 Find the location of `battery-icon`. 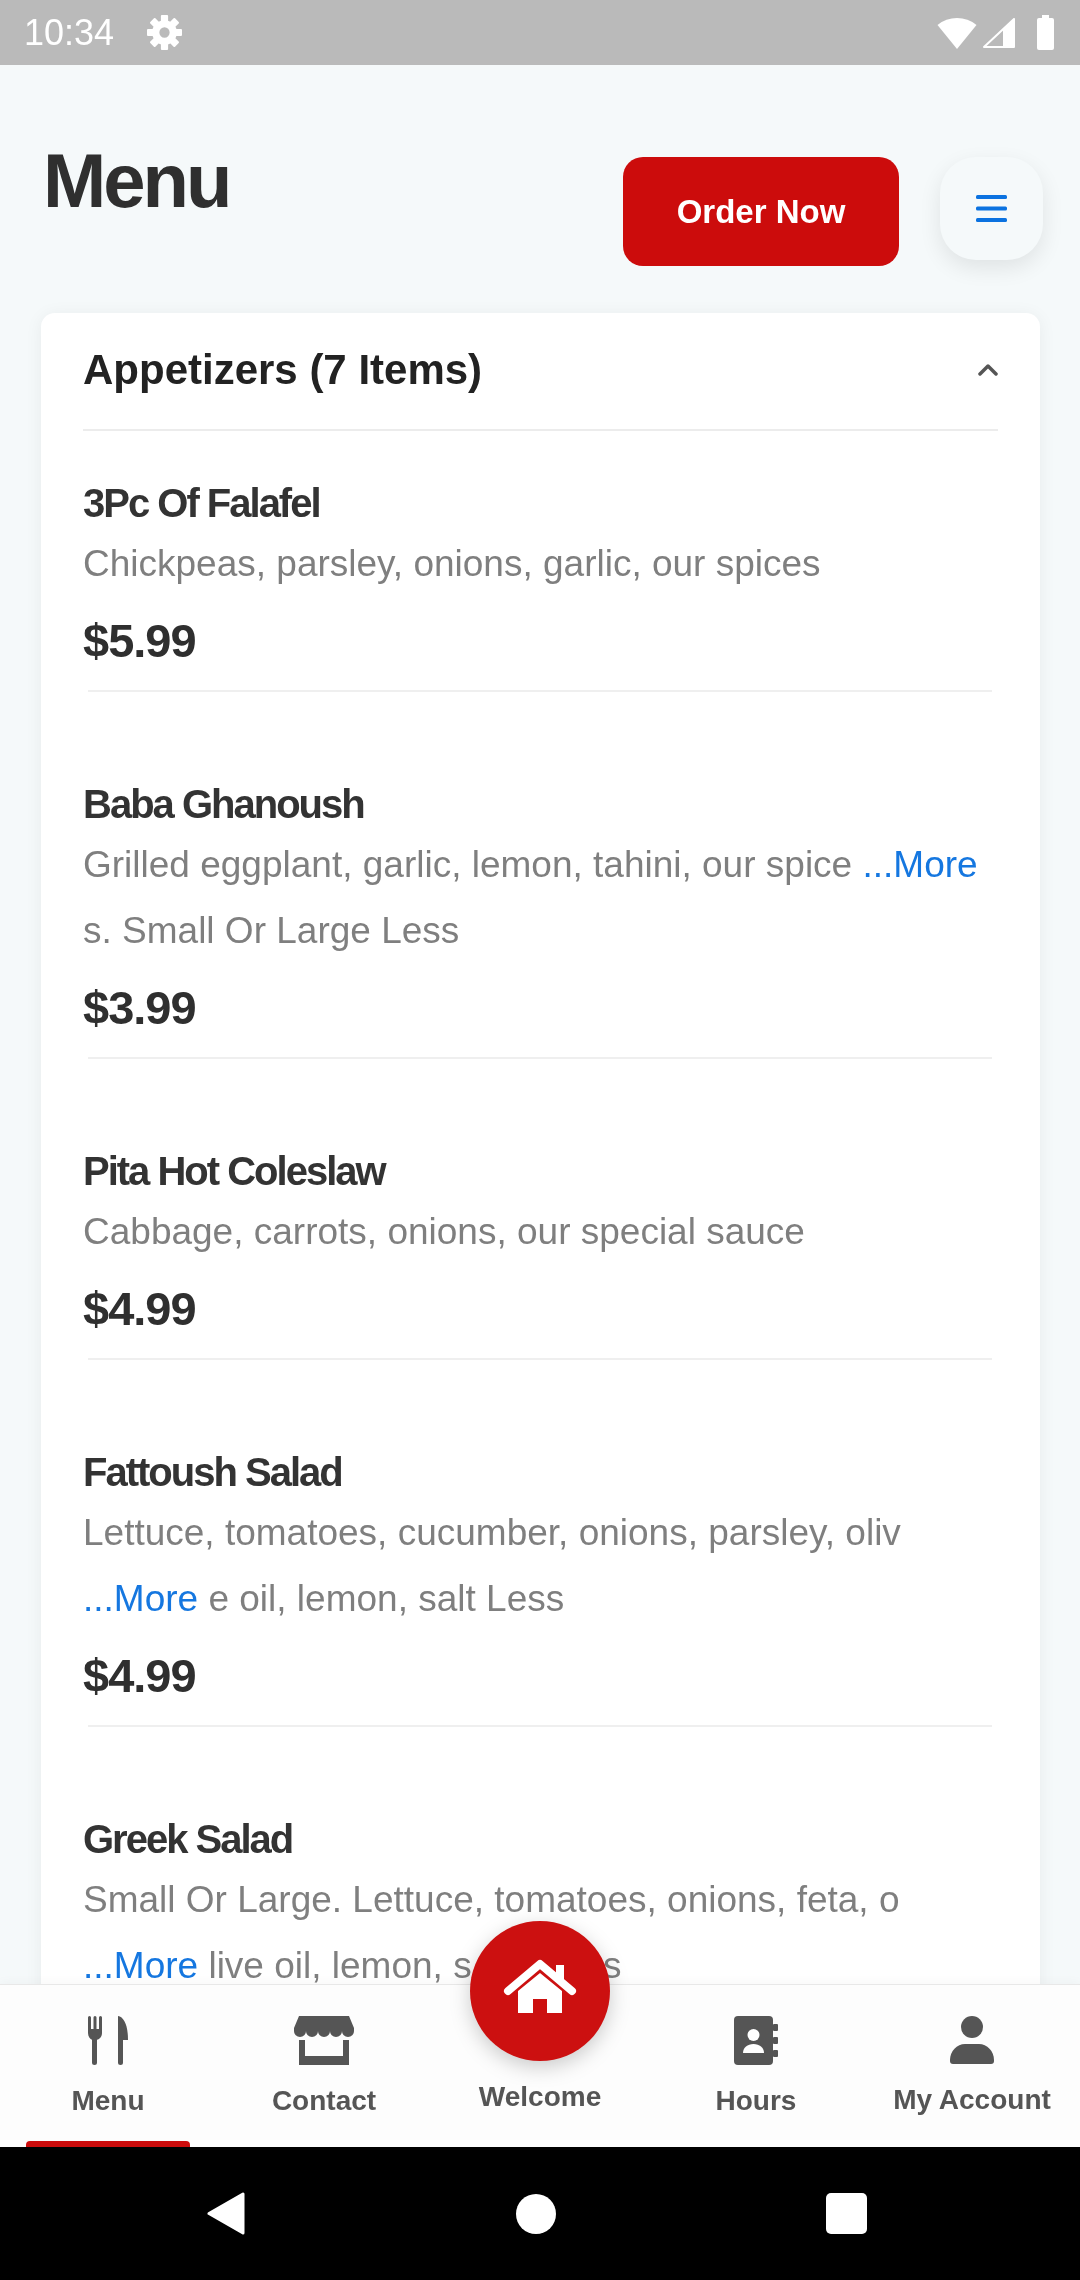

battery-icon is located at coordinates (1045, 32).